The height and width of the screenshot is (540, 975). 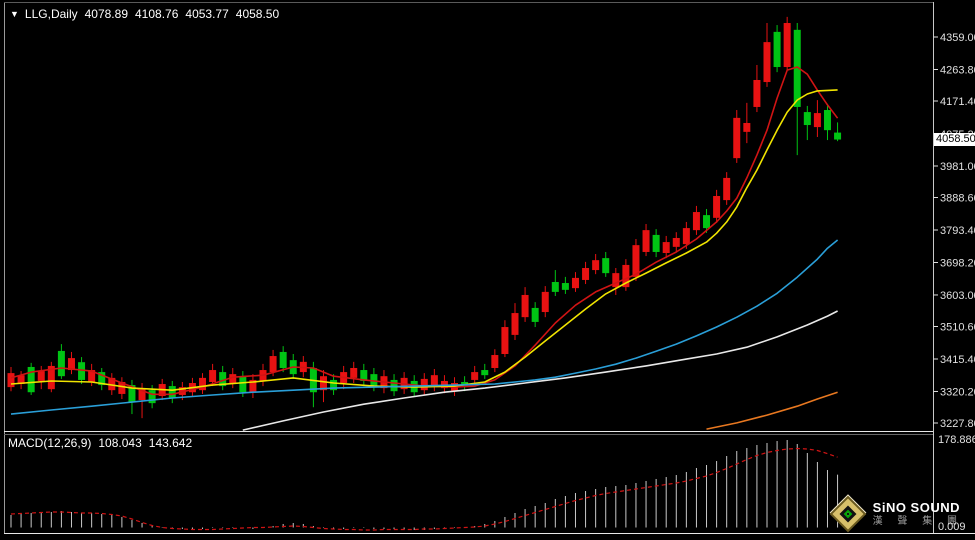 What do you see at coordinates (957, 102) in the screenshot?
I see `price-tick-label: 4171.40` at bounding box center [957, 102].